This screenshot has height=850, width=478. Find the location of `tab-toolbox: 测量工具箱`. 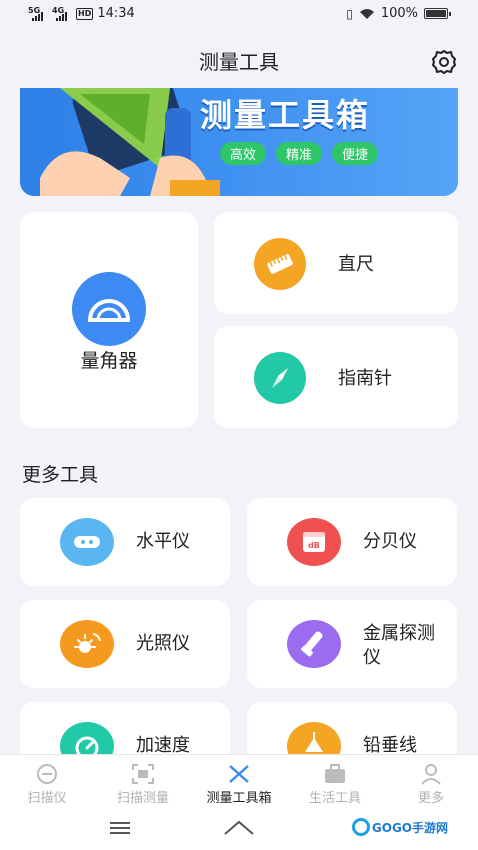

tab-toolbox: 测量工具箱 is located at coordinates (239, 784).